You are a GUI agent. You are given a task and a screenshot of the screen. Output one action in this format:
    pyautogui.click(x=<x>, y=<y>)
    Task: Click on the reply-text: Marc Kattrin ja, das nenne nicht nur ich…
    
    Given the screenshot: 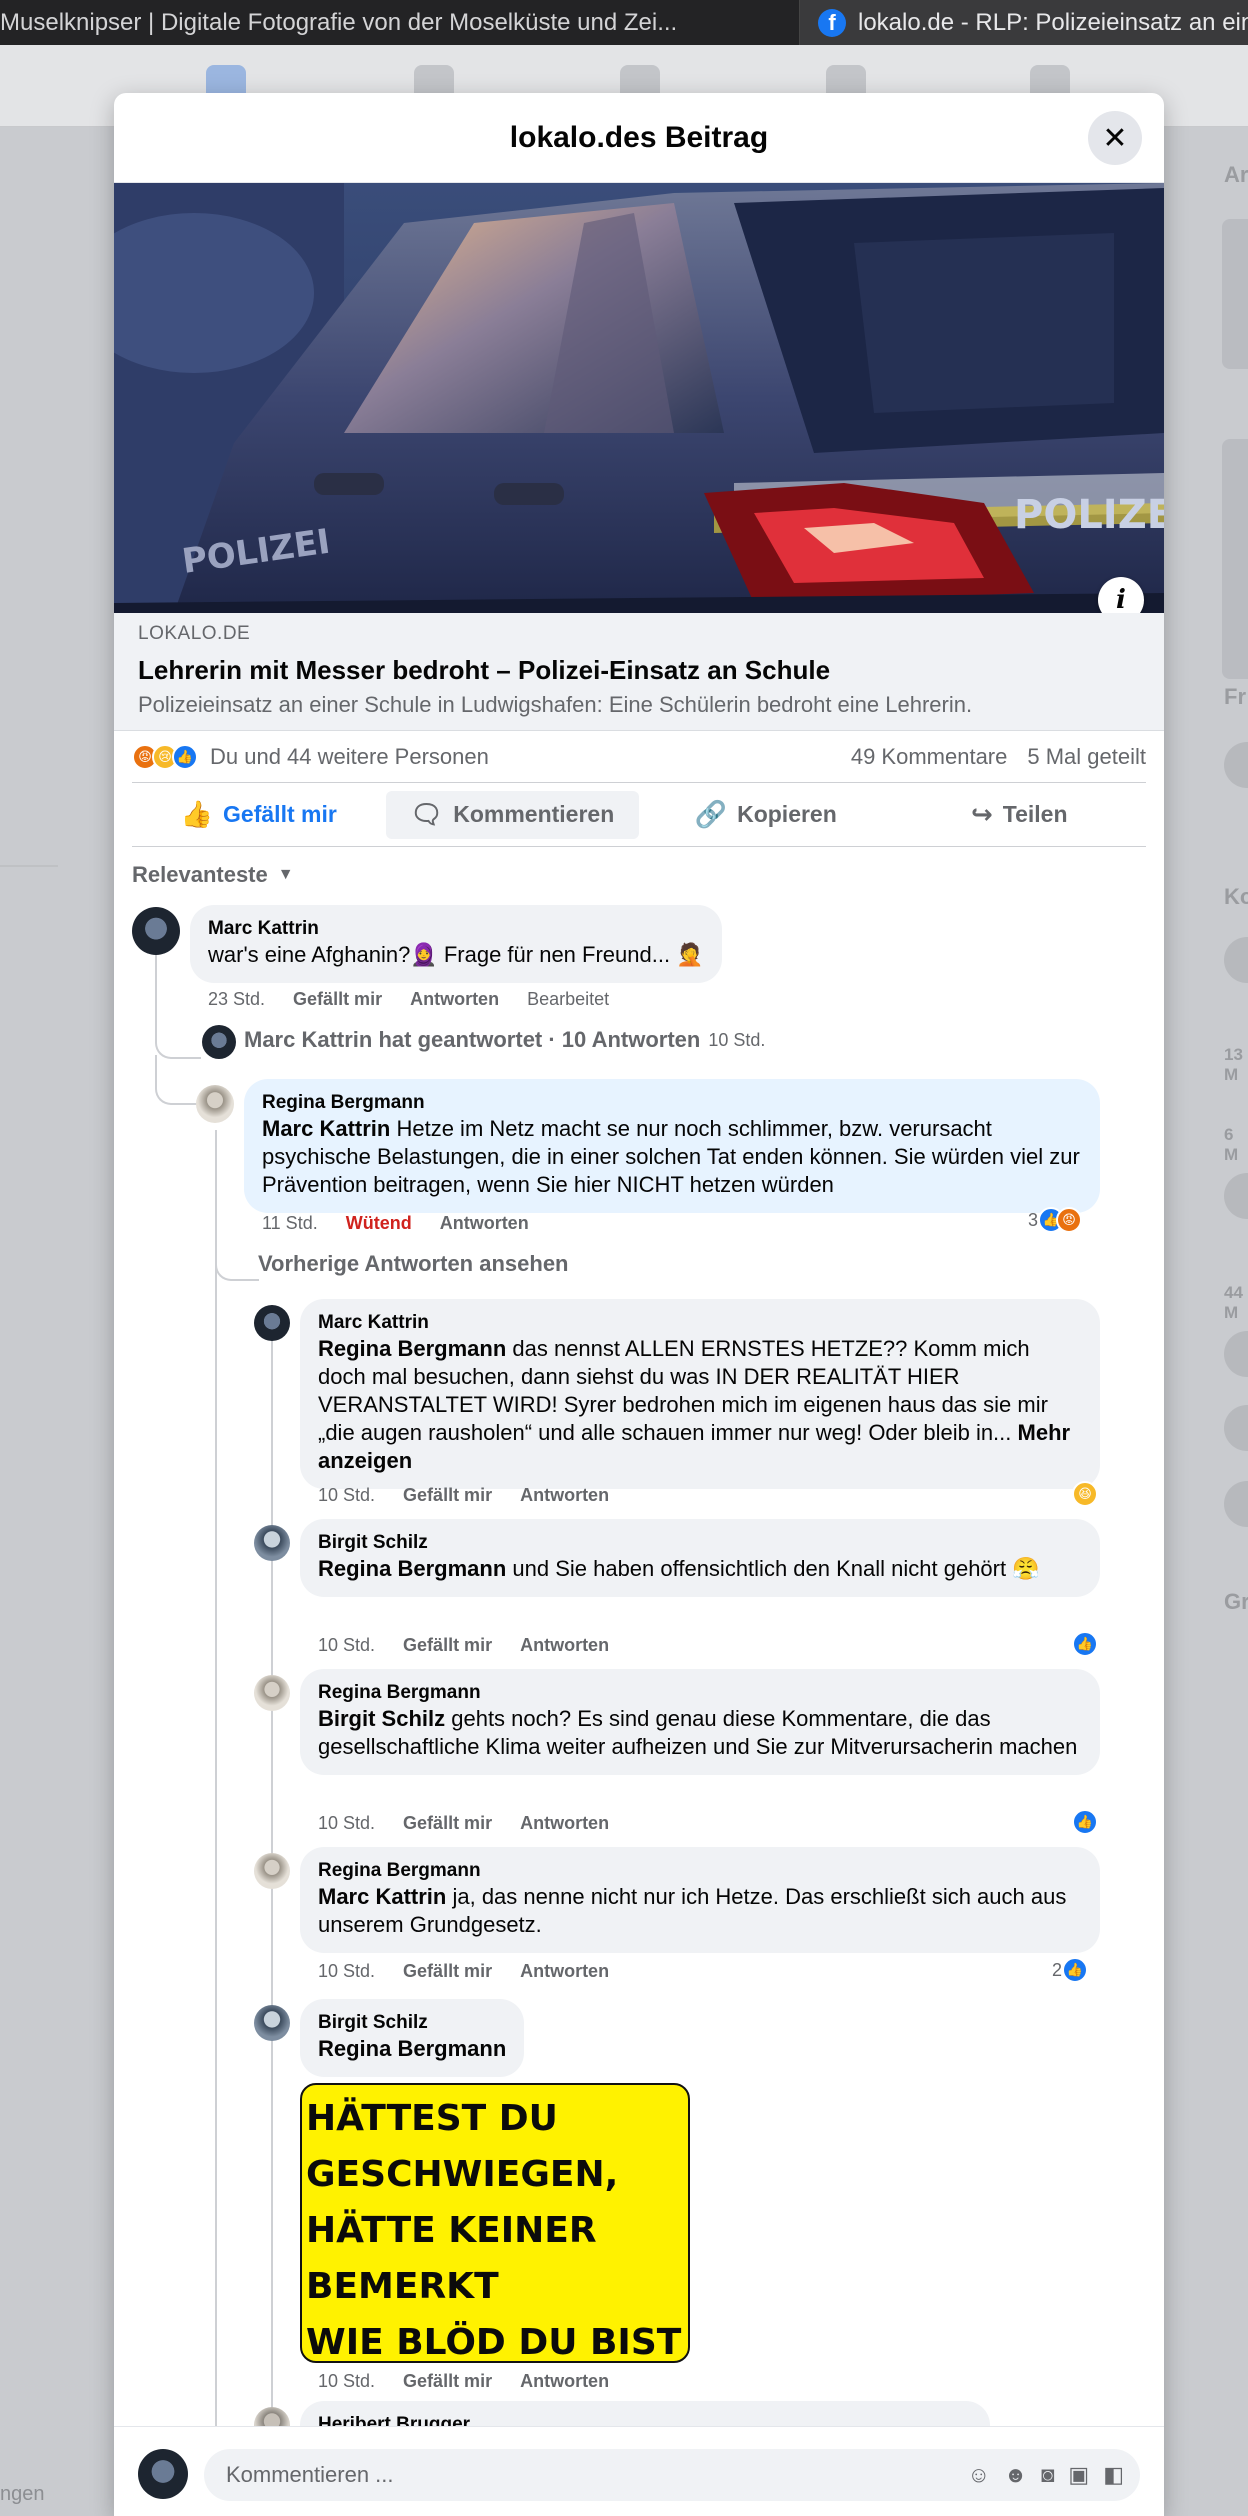 What is the action you would take?
    pyautogui.click(x=700, y=1911)
    